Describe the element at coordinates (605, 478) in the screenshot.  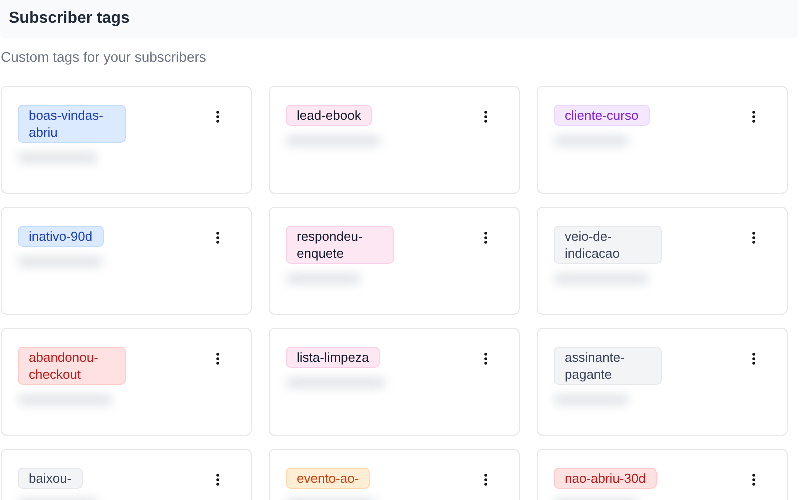
I see `tag-chip: nao-abriu-30d` at that location.